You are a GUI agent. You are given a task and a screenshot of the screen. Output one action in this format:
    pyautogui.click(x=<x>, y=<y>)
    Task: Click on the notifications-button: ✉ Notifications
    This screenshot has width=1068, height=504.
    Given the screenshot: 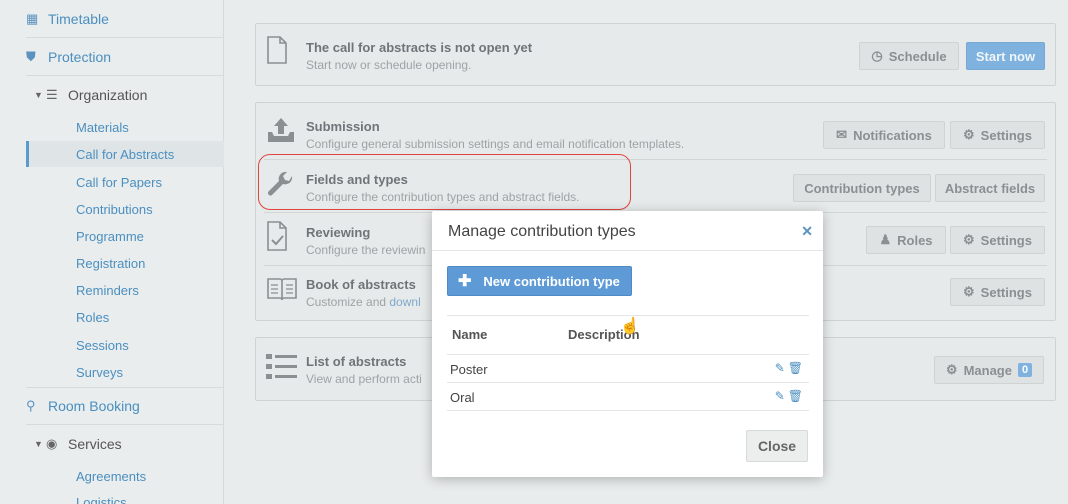 What is the action you would take?
    pyautogui.click(x=884, y=135)
    